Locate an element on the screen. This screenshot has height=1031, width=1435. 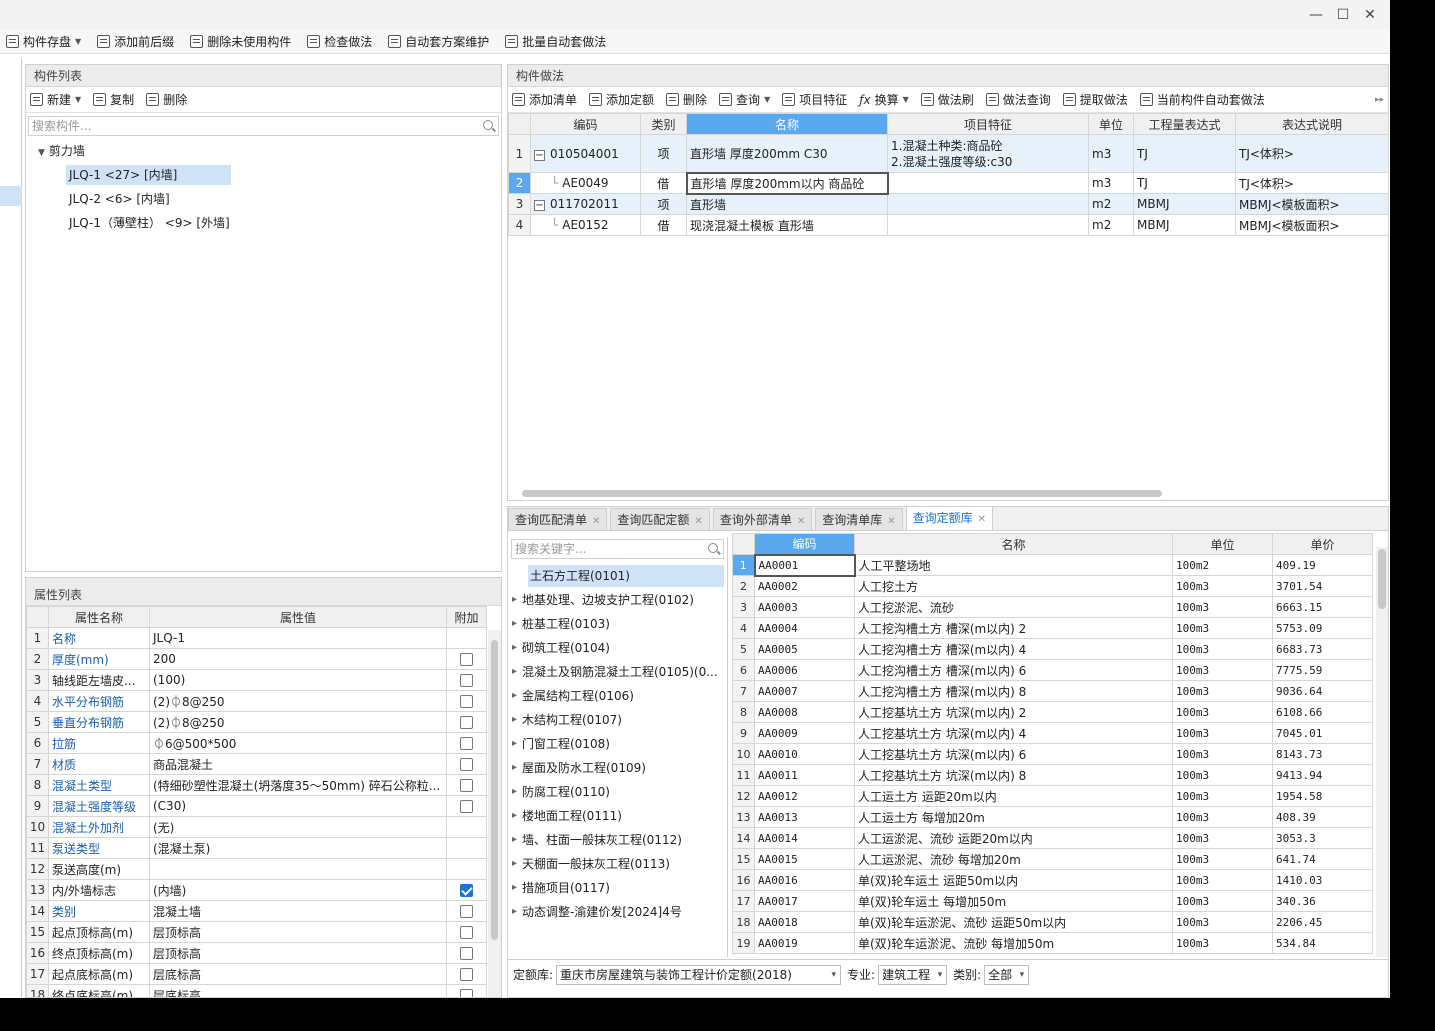
category-item: 动态调整-渝建价发[2024]4号 is located at coordinates (616, 912).